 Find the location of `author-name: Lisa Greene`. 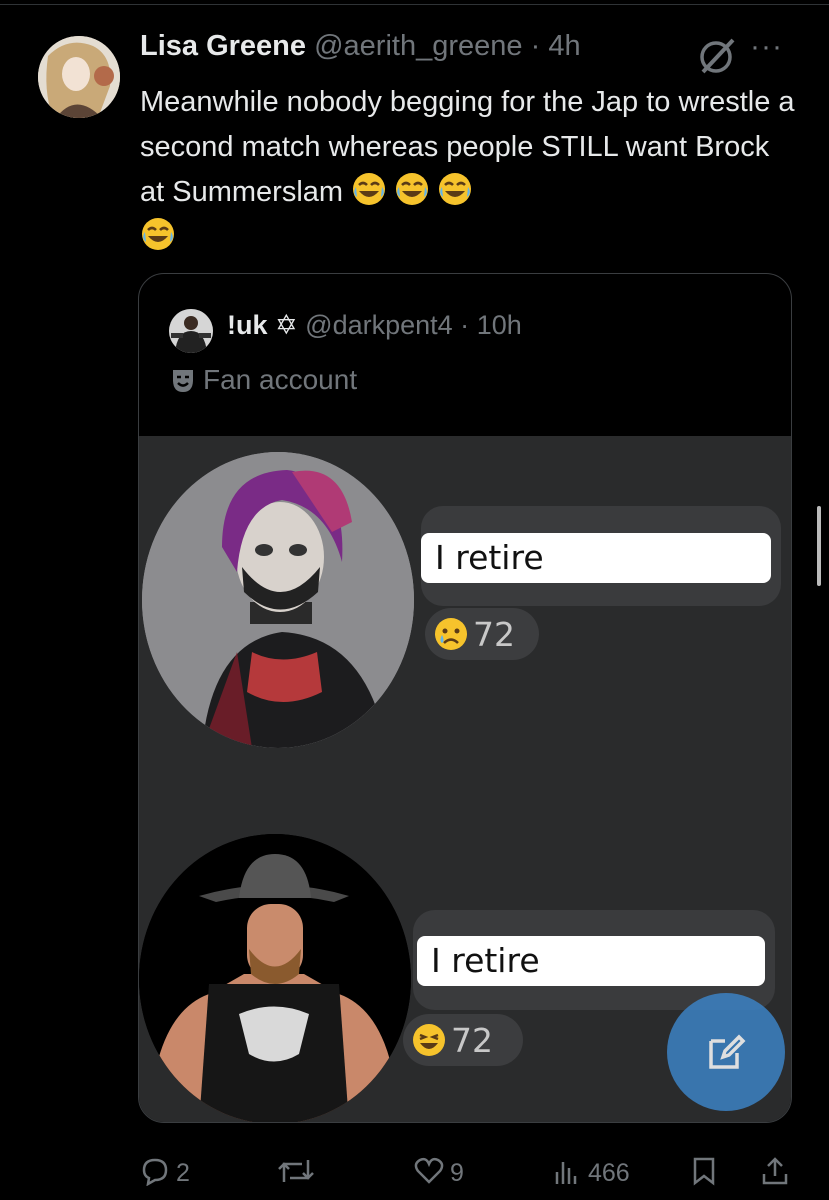

author-name: Lisa Greene is located at coordinates (223, 46).